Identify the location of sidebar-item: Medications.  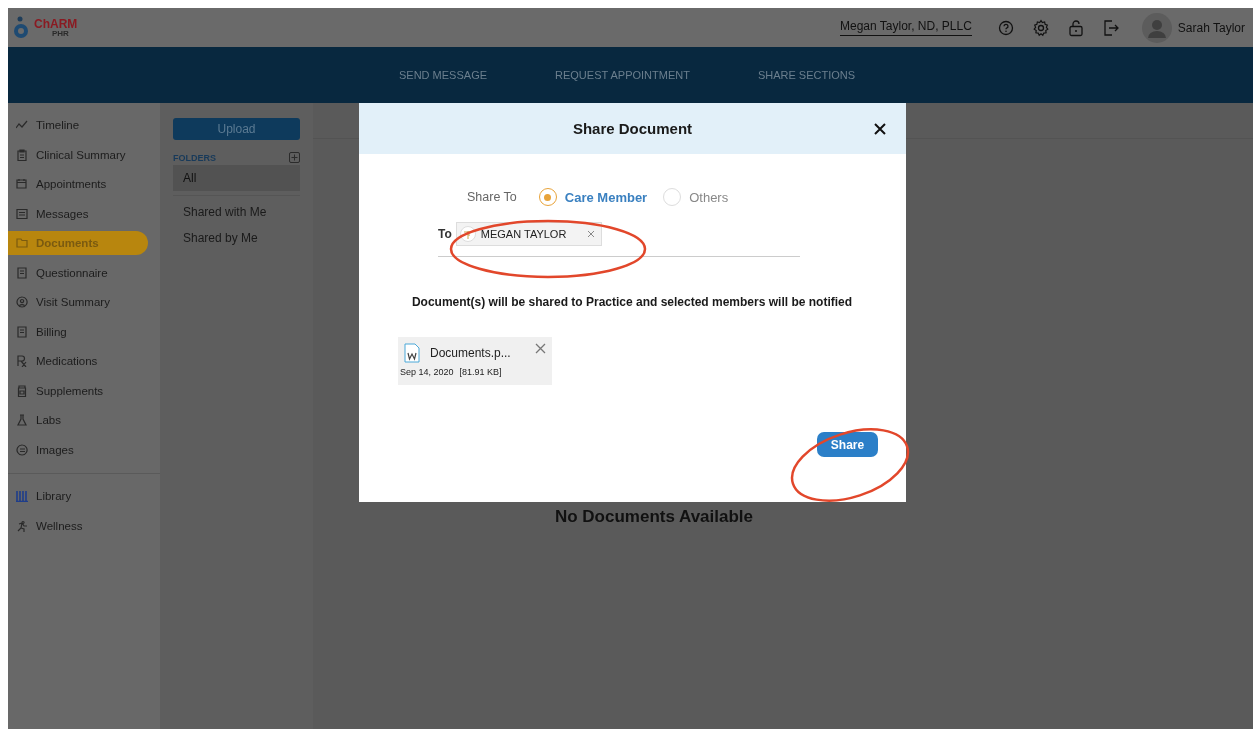
(78, 361).